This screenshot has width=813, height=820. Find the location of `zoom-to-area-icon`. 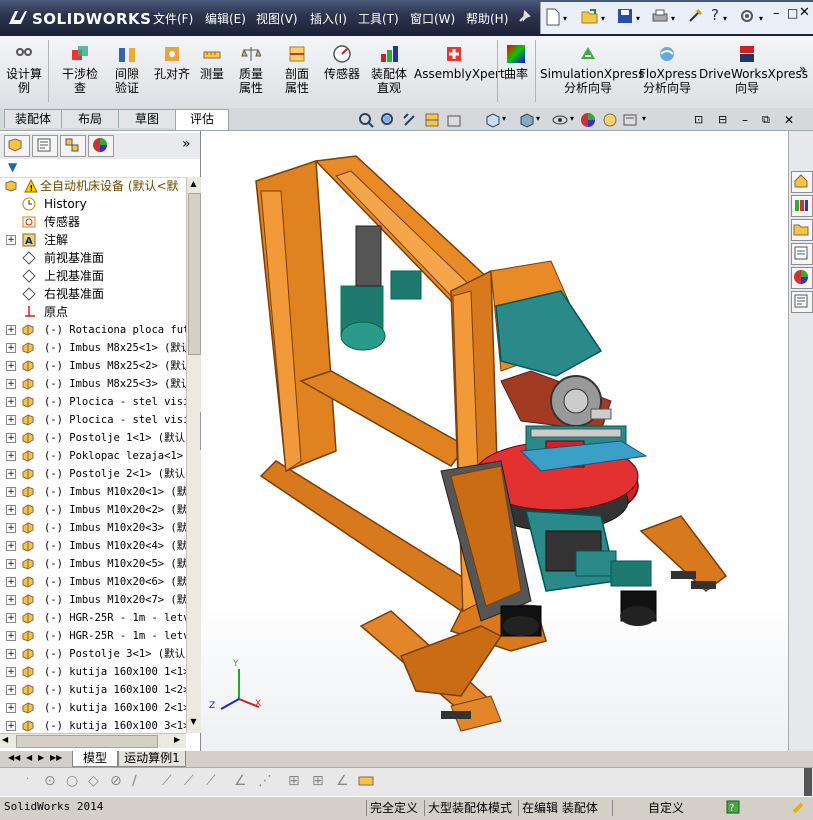

zoom-to-area-icon is located at coordinates (388, 120).